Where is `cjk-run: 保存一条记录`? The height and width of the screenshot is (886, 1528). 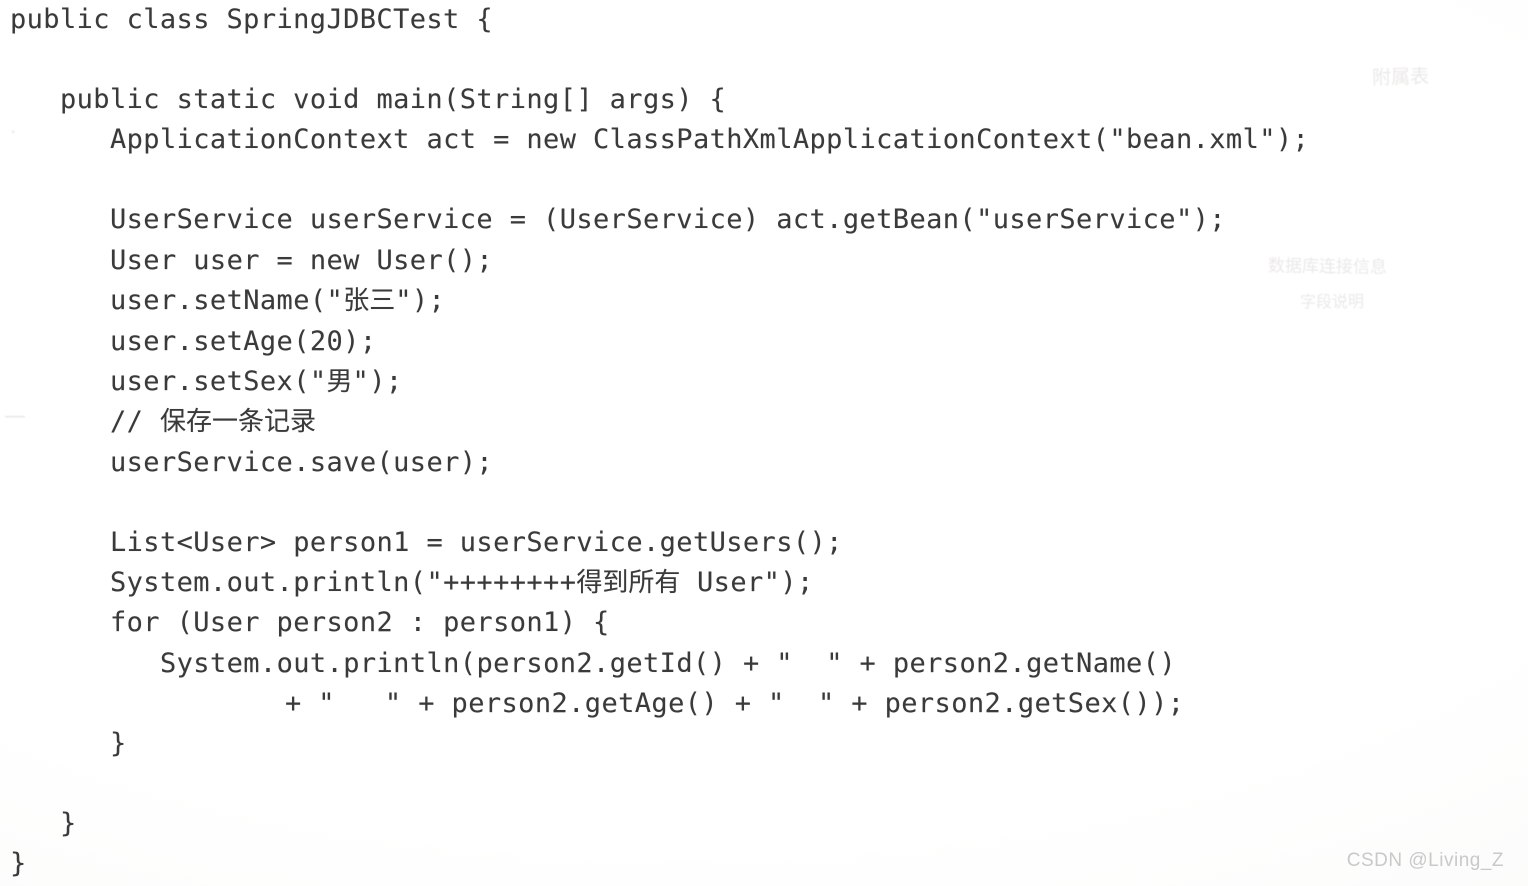
cjk-run: 保存一条记录 is located at coordinates (237, 422).